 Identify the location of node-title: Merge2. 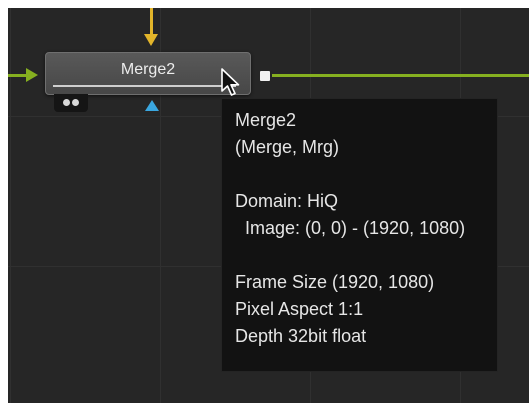
(148, 69).